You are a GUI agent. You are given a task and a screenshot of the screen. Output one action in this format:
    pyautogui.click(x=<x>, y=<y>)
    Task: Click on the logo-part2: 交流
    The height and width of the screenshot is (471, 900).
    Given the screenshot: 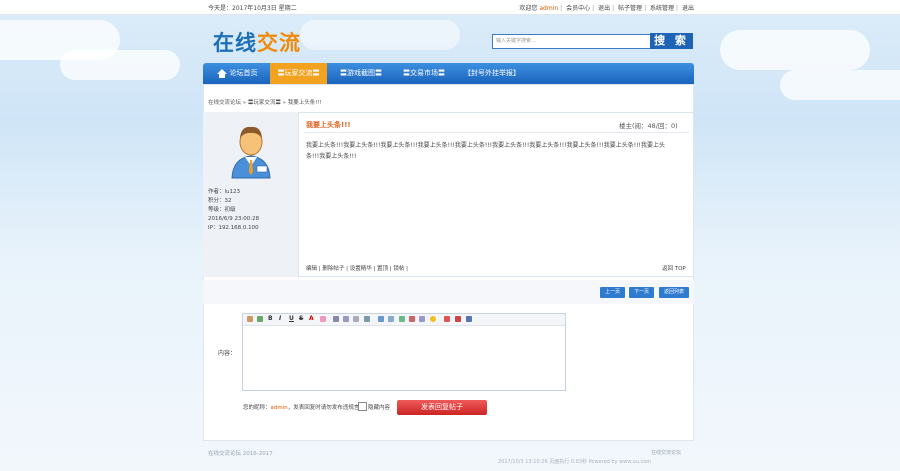 What is the action you would take?
    pyautogui.click(x=279, y=42)
    